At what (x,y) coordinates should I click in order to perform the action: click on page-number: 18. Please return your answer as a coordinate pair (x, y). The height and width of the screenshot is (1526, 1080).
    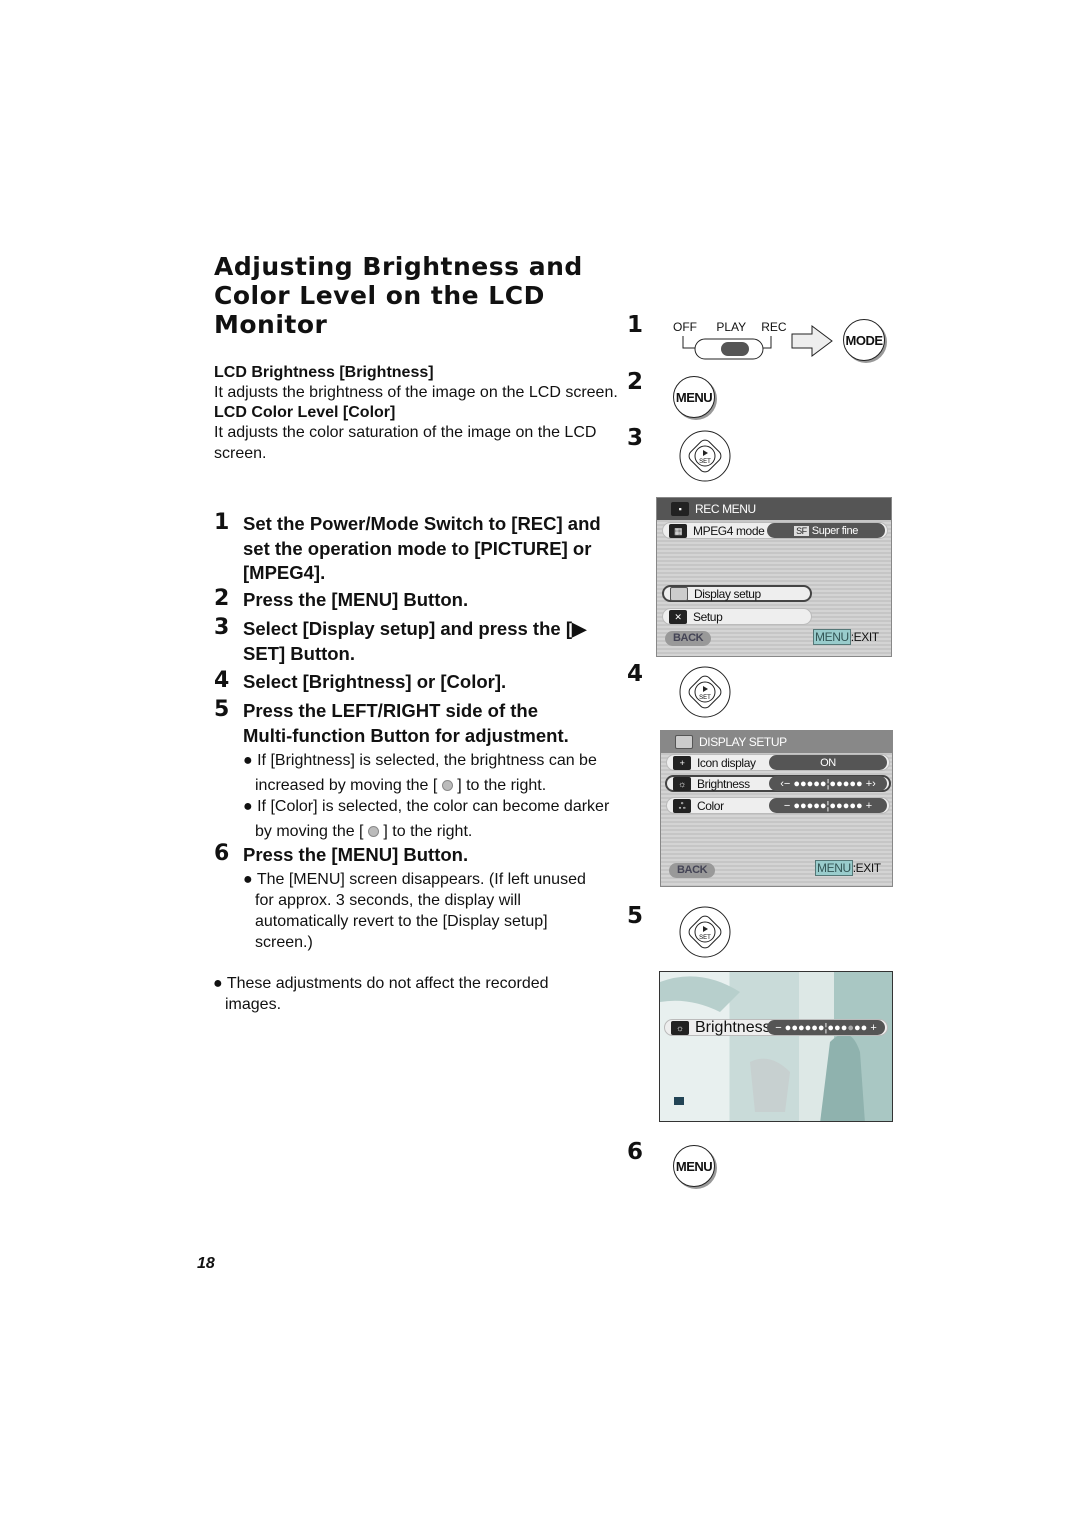
    Looking at the image, I should click on (206, 1263).